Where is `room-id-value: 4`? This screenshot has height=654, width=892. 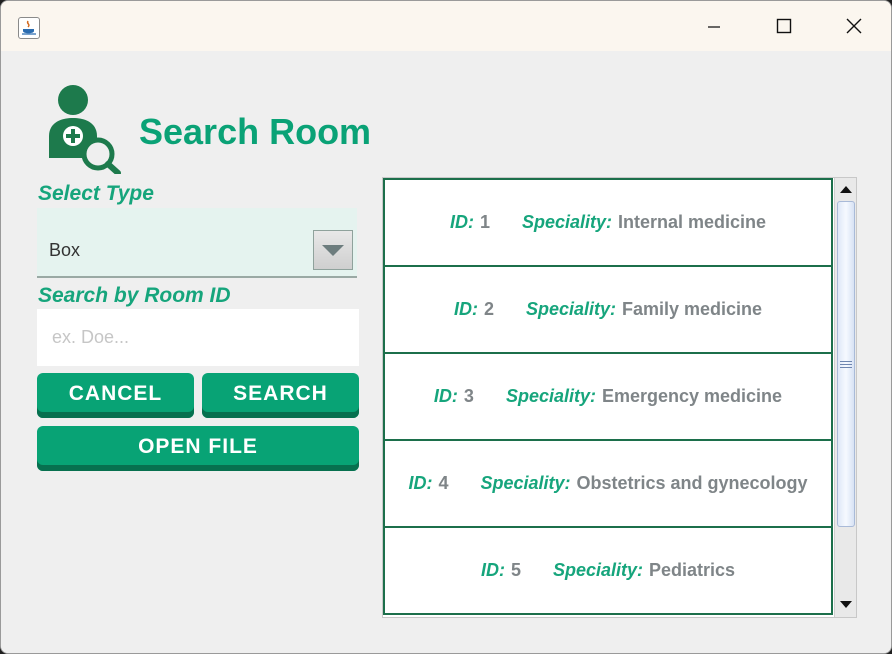
room-id-value: 4 is located at coordinates (443, 483).